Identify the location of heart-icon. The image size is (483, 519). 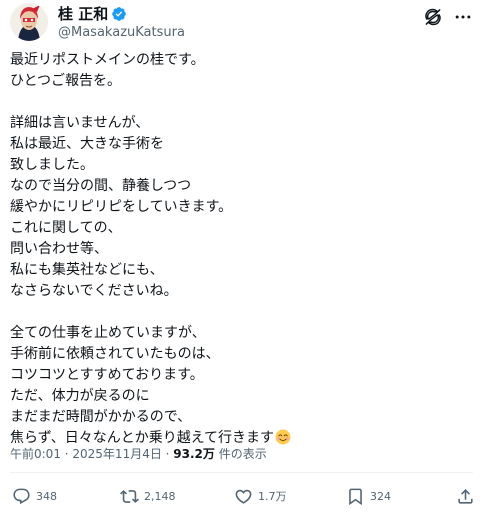
(243, 496).